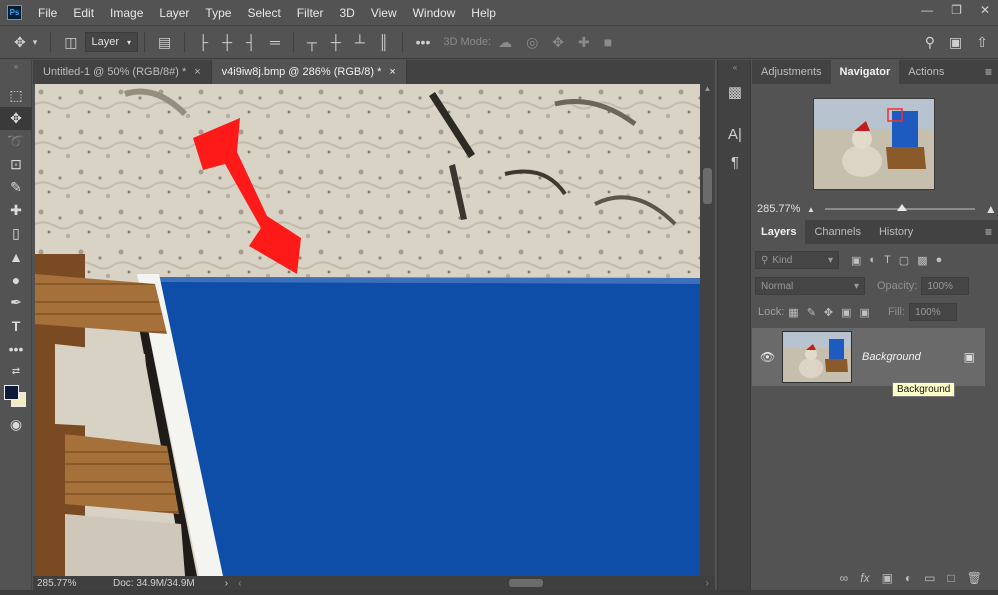 The height and width of the screenshot is (595, 998). What do you see at coordinates (929, 578) in the screenshot?
I see `new-group-icon: ▭` at bounding box center [929, 578].